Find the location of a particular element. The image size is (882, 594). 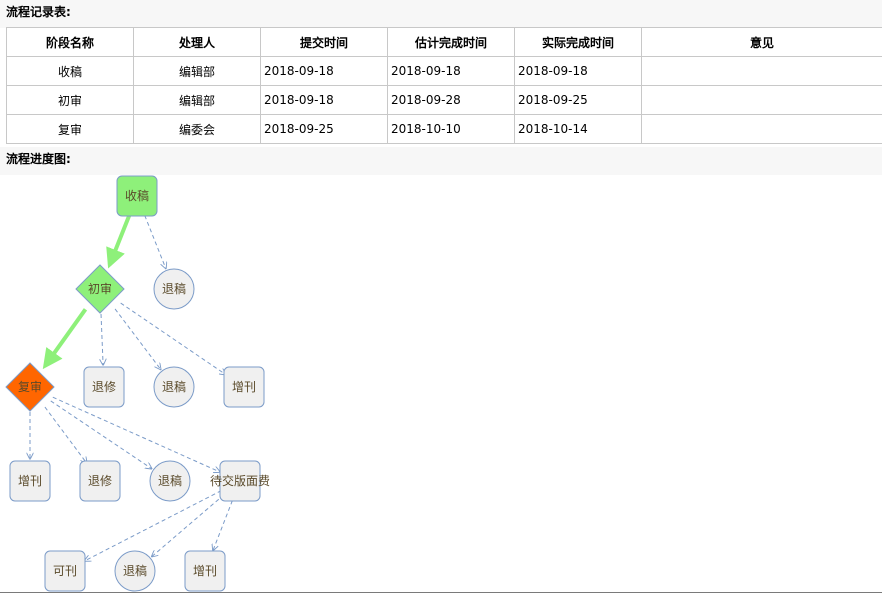

flow-node-tuigao3: 退稿 is located at coordinates (170, 481).